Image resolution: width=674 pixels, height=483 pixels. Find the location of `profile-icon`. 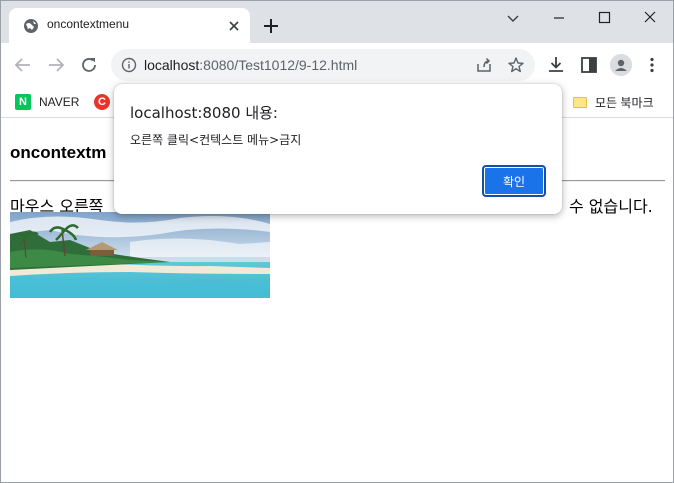

profile-icon is located at coordinates (621, 65).